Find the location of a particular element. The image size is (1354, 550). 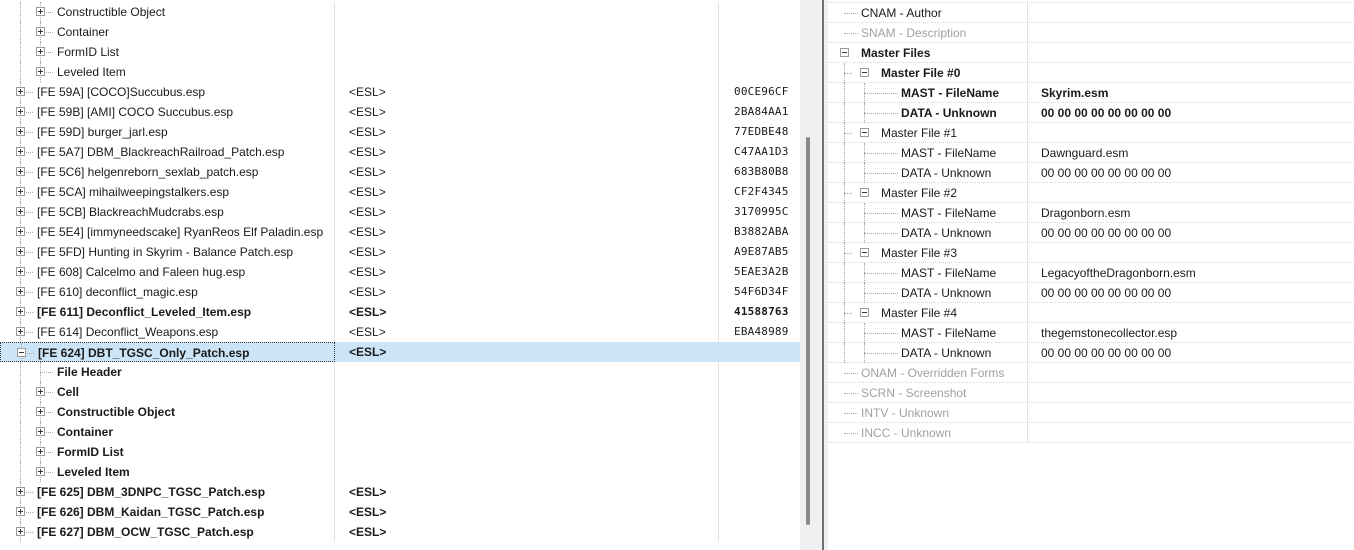

record-field-row: INCC - Unknown is located at coordinates (1091, 433).